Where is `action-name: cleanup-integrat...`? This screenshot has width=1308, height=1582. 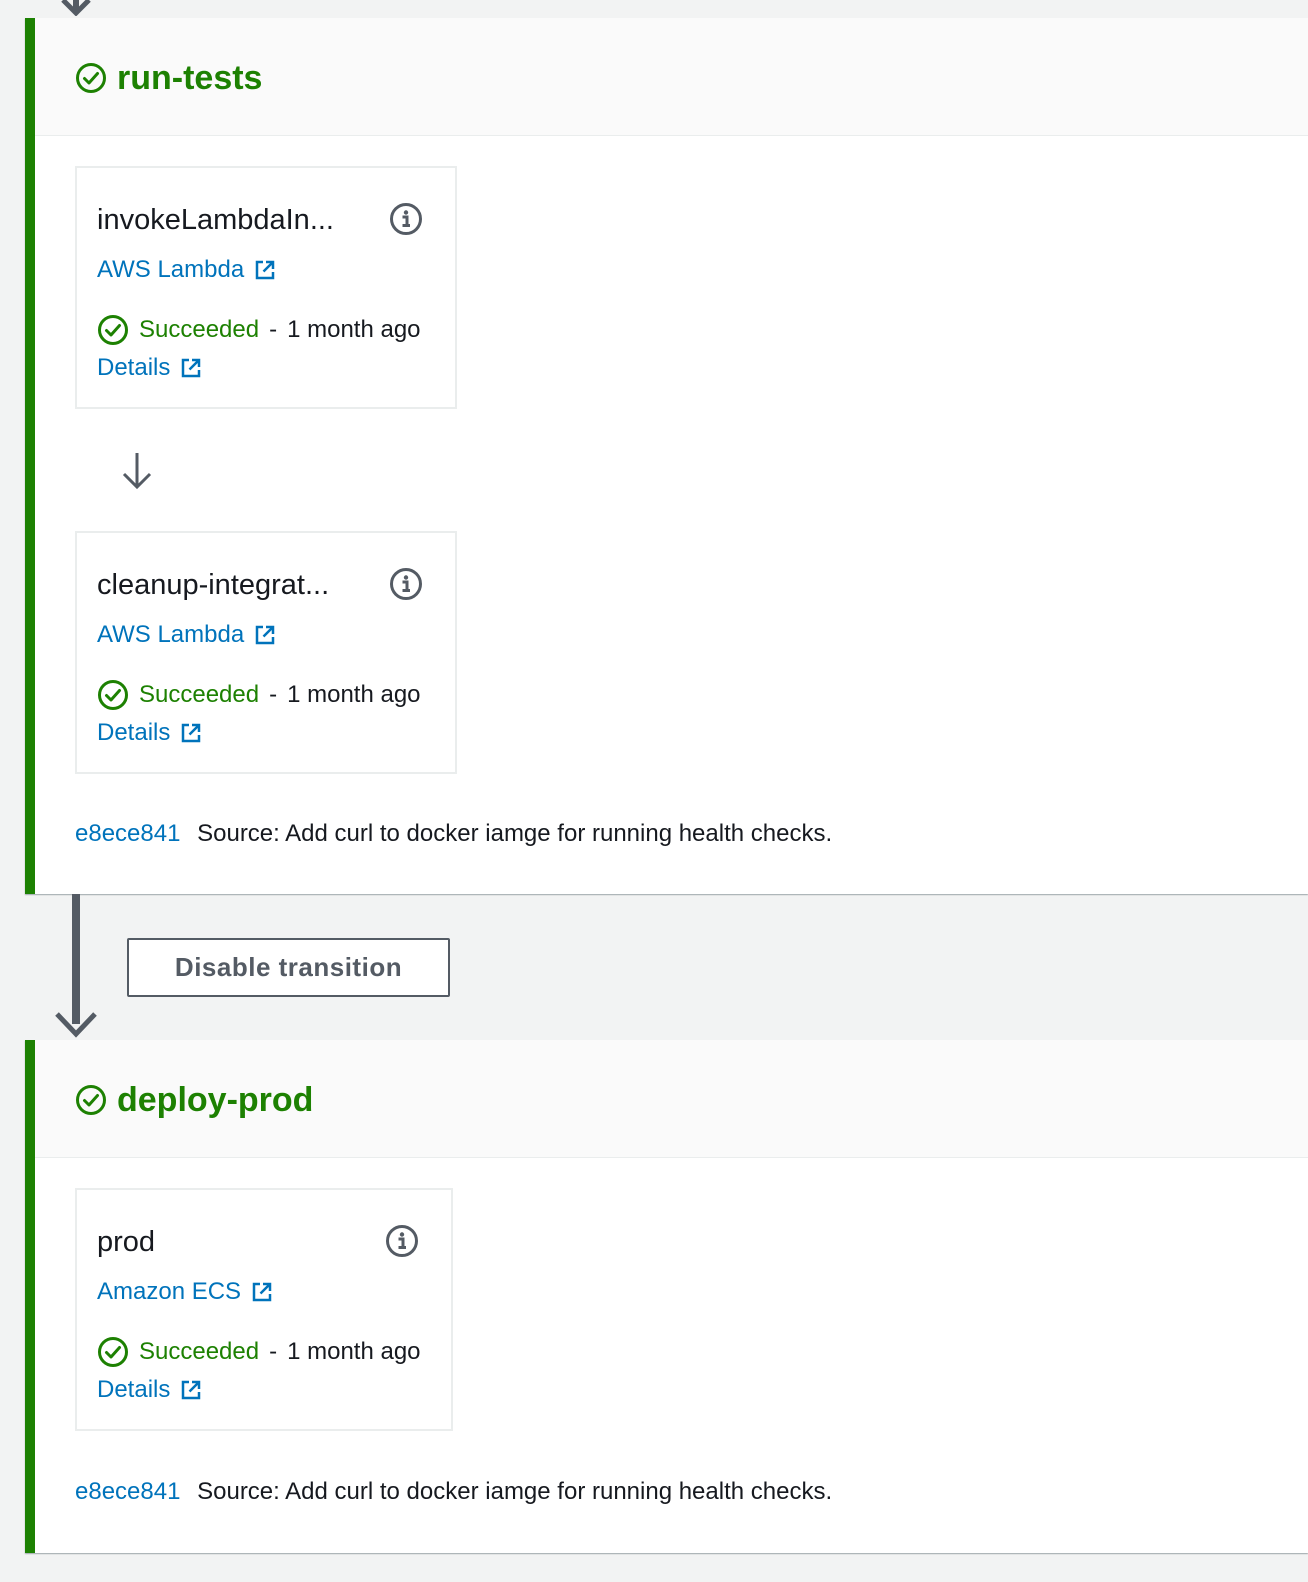 action-name: cleanup-integrat... is located at coordinates (213, 585).